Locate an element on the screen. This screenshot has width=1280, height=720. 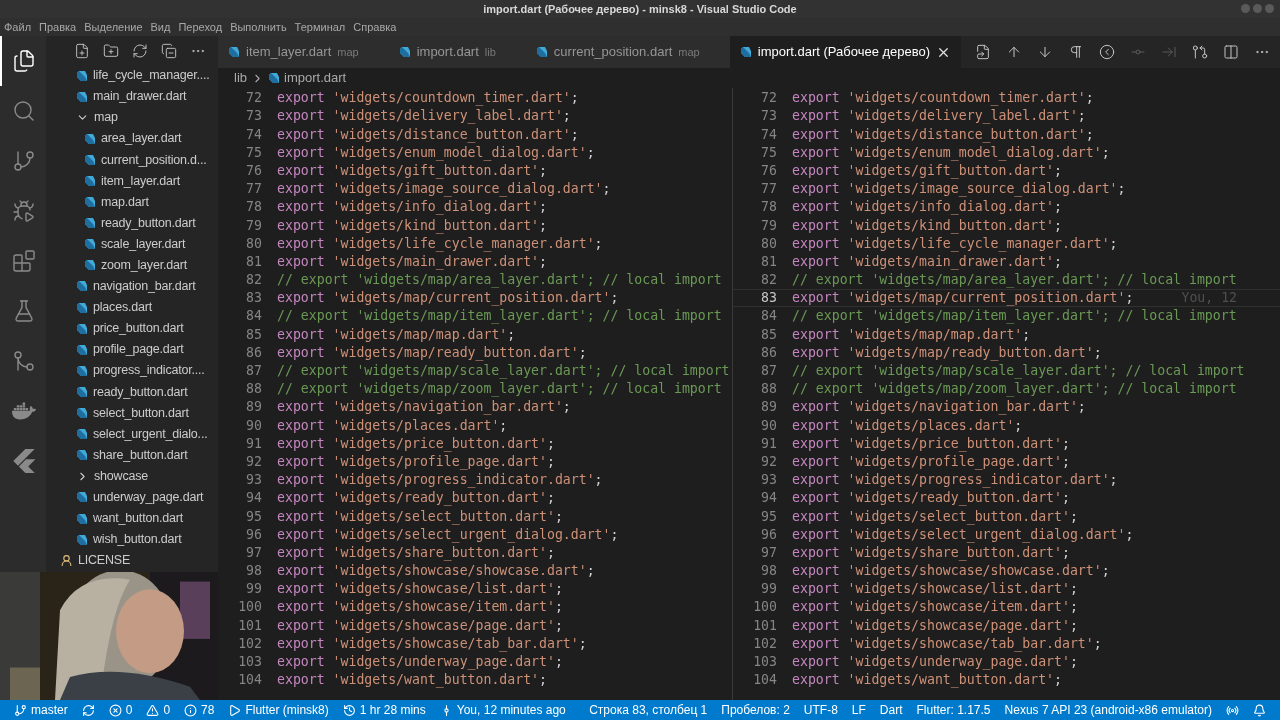
editor-tab: import.dart lib is located at coordinates (457, 52).